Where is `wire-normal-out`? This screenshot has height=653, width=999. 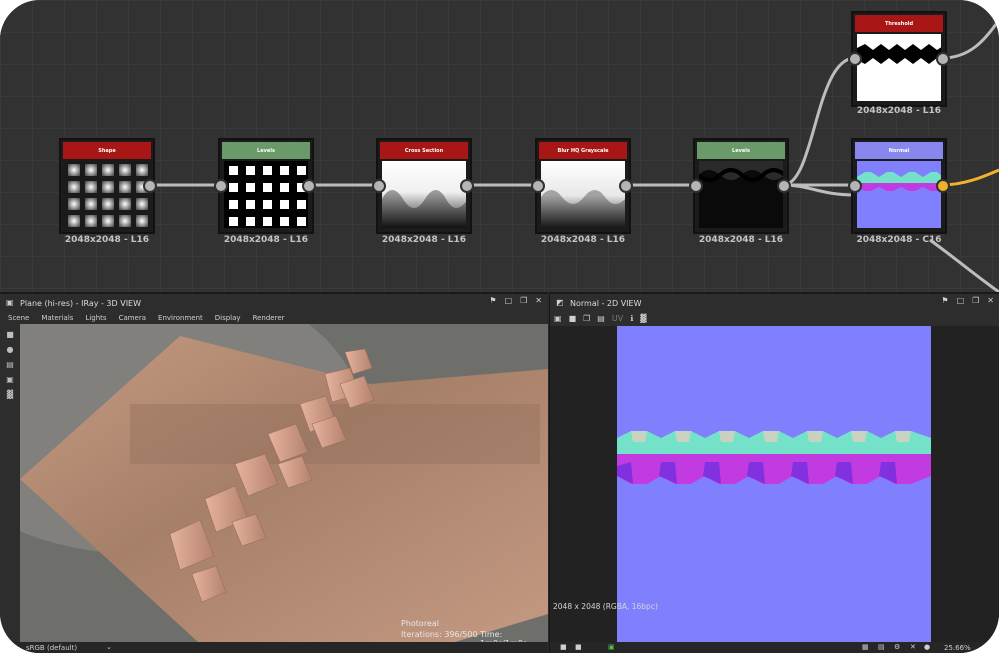 wire-normal-out is located at coordinates (970, 177).